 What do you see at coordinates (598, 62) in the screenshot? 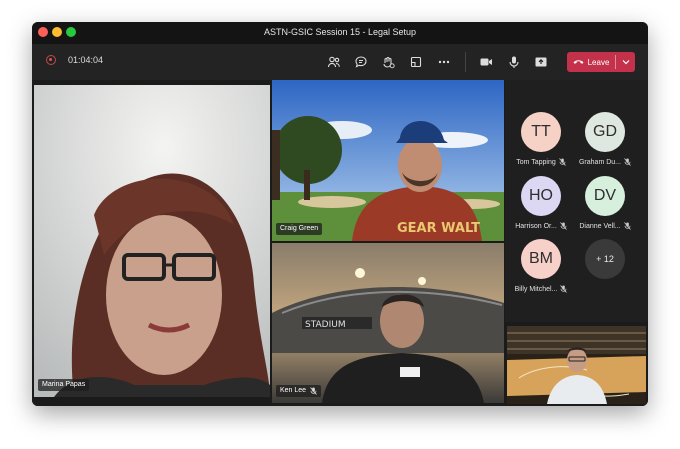
I see `leave-label: Leave` at bounding box center [598, 62].